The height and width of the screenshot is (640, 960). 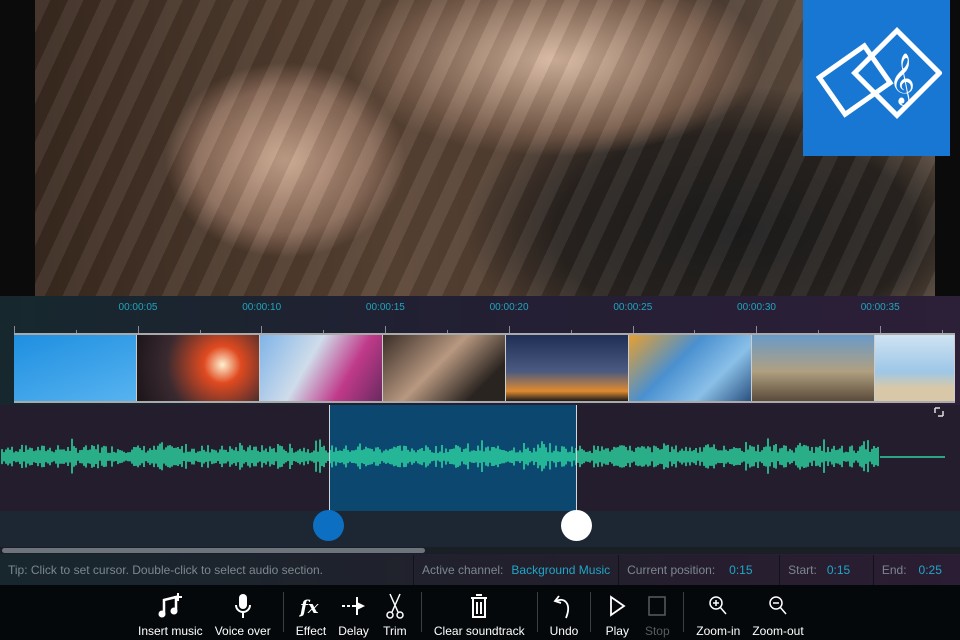 What do you see at coordinates (880, 307) in the screenshot?
I see `ruler-label: 00:00:35` at bounding box center [880, 307].